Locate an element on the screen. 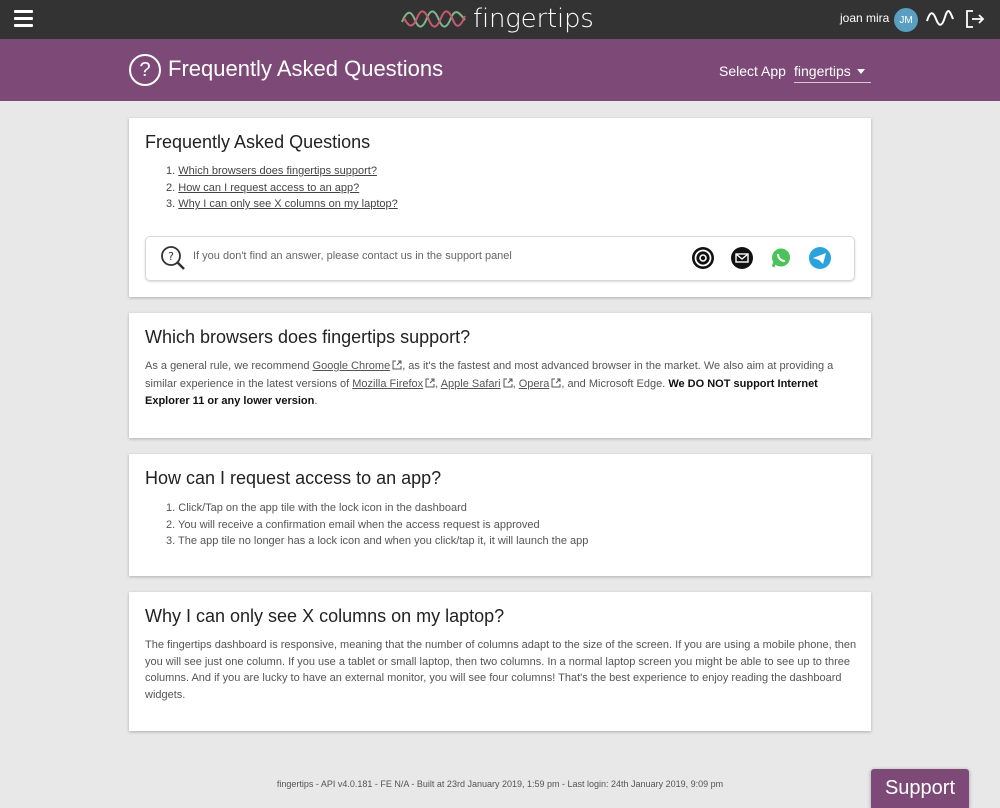 The image size is (1000, 808). email-icon is located at coordinates (742, 258).